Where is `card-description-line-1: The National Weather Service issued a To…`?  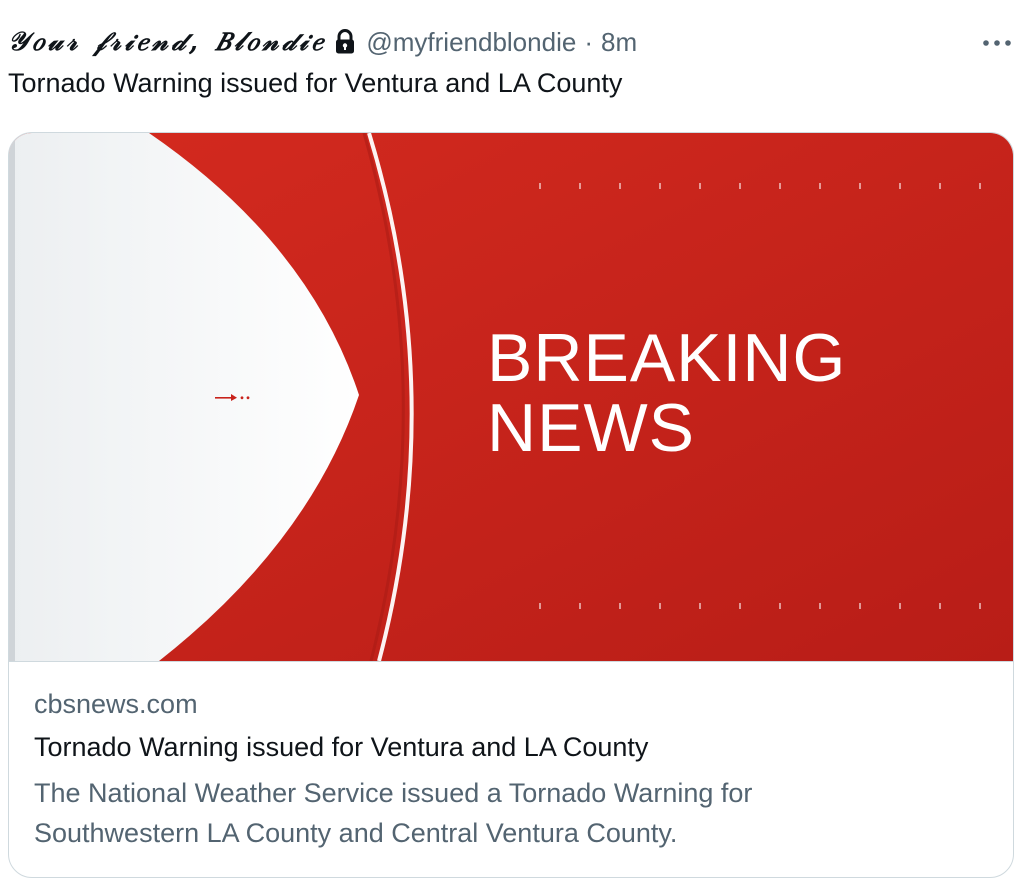 card-description-line-1: The National Weather Service issued a To… is located at coordinates (393, 793).